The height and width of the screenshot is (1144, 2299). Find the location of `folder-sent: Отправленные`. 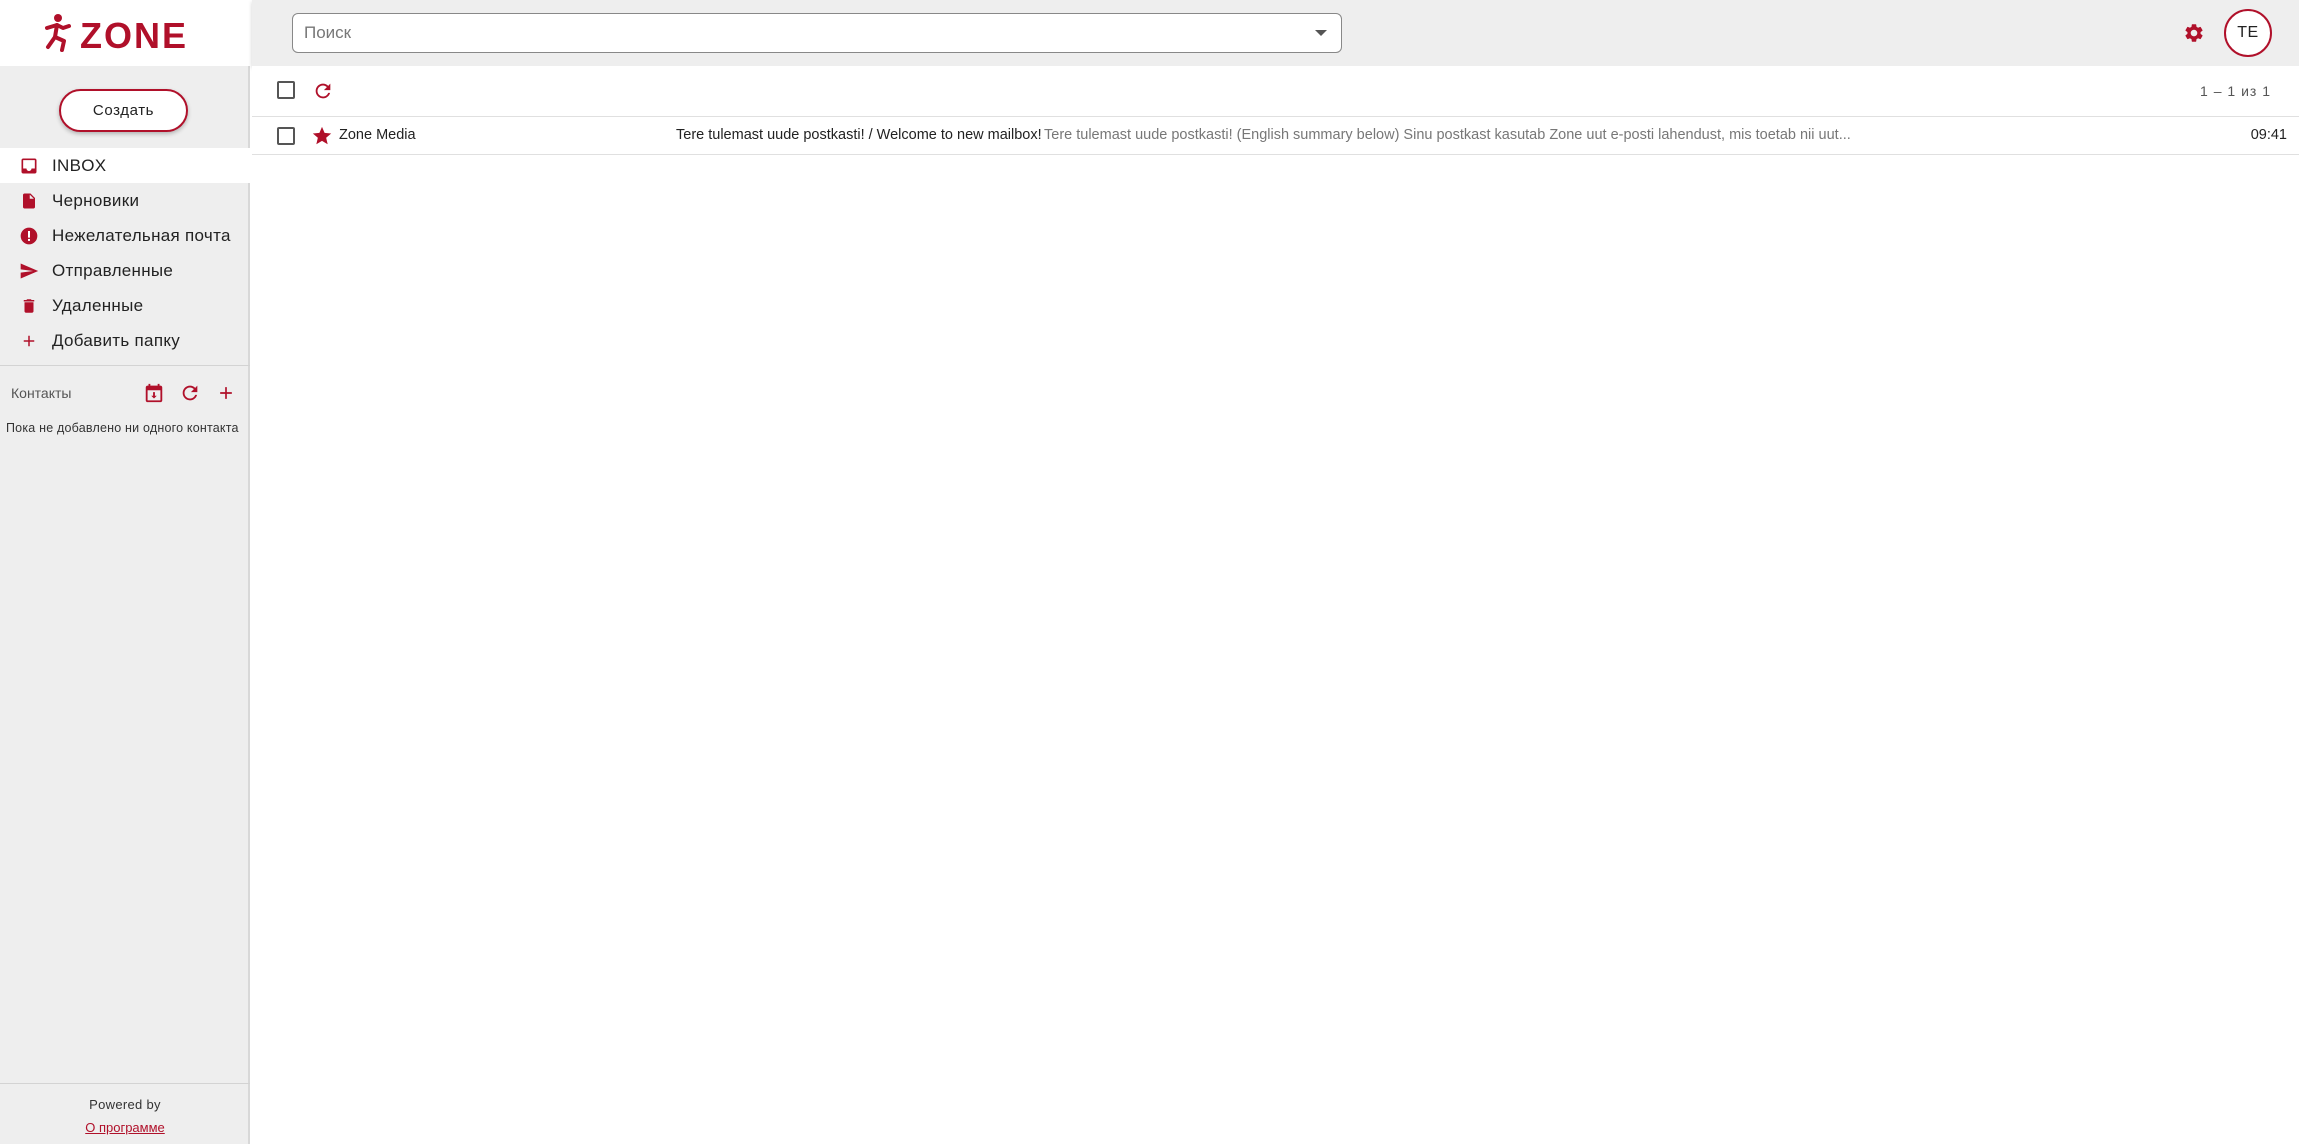

folder-sent: Отправленные is located at coordinates (125, 270).